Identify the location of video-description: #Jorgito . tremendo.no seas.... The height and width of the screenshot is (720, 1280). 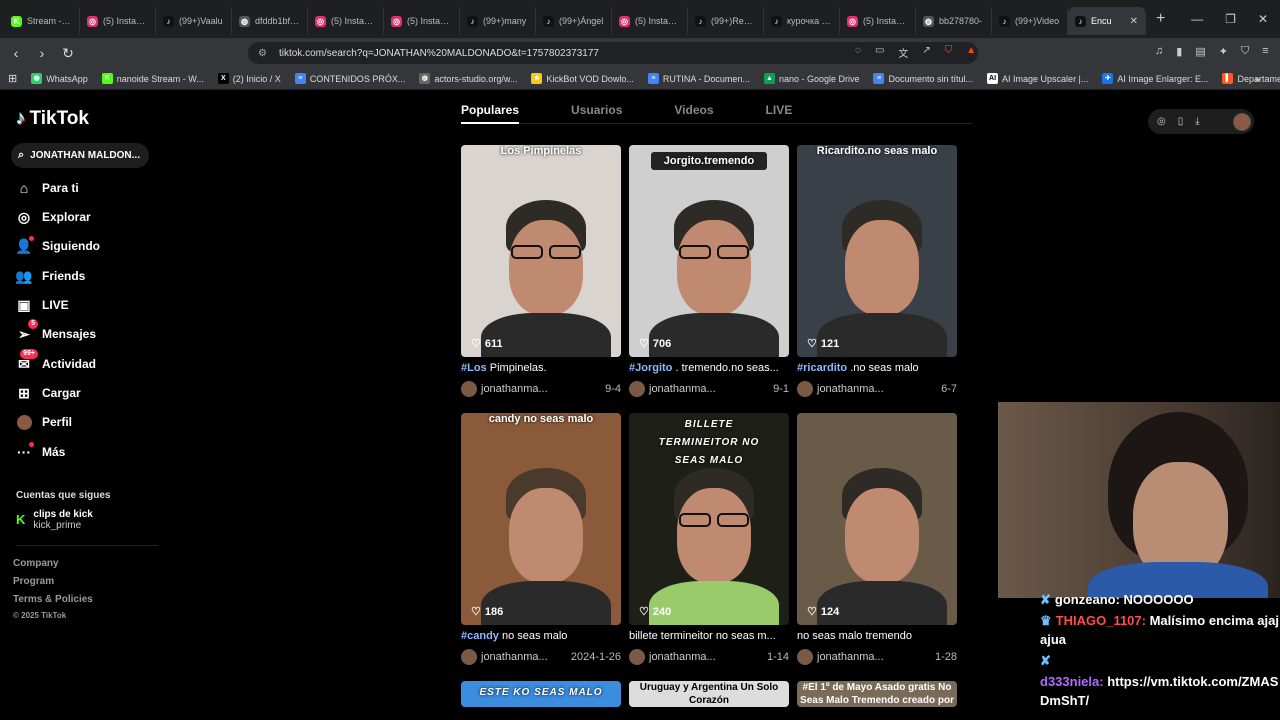
(709, 369).